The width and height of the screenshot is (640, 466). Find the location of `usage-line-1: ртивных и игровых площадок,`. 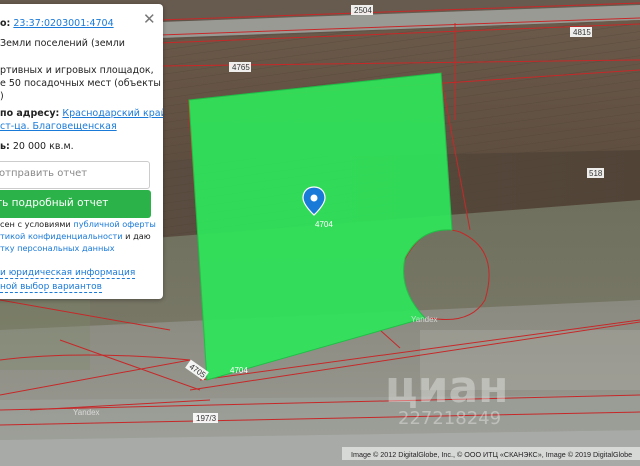

usage-line-1: ртивных и игровых площадок, is located at coordinates (77, 70).